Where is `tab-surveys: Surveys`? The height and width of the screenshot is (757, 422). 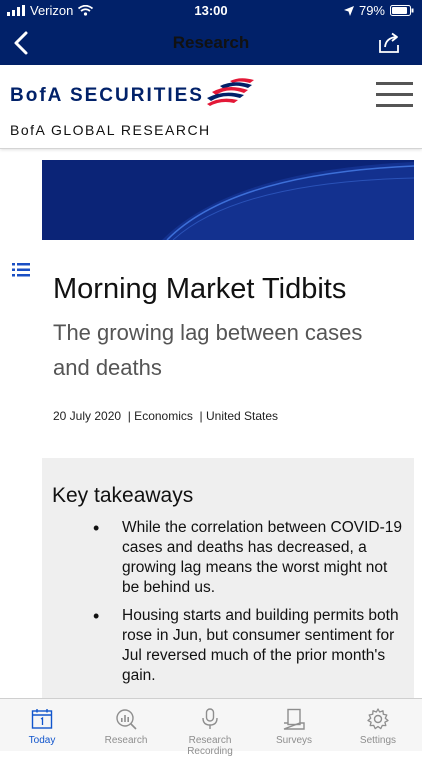 tab-surveys: Surveys is located at coordinates (294, 725).